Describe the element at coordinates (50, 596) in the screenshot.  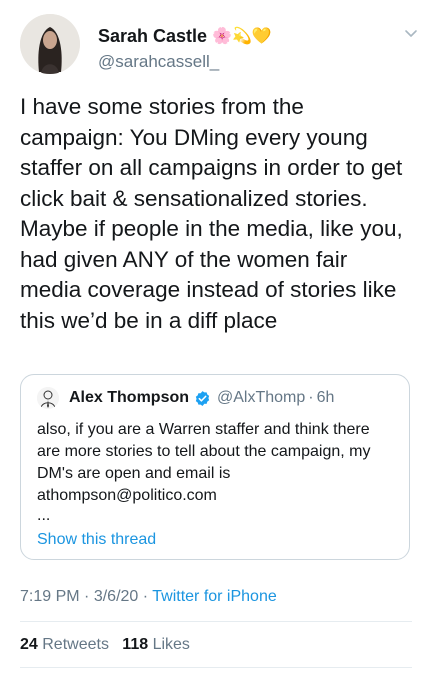
I see `tweet-time: 7:19 PM` at that location.